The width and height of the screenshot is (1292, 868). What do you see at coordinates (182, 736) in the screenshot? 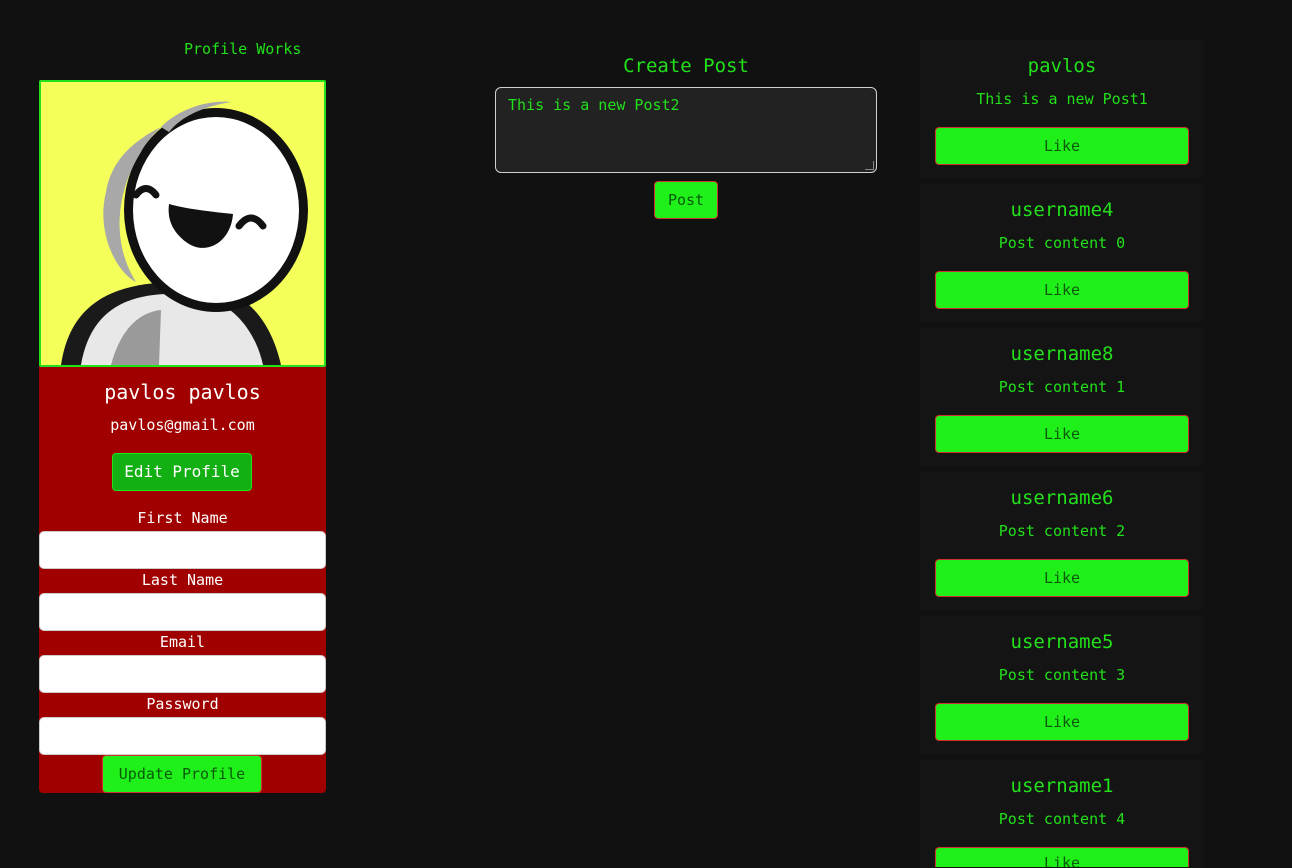
I see `password-input` at bounding box center [182, 736].